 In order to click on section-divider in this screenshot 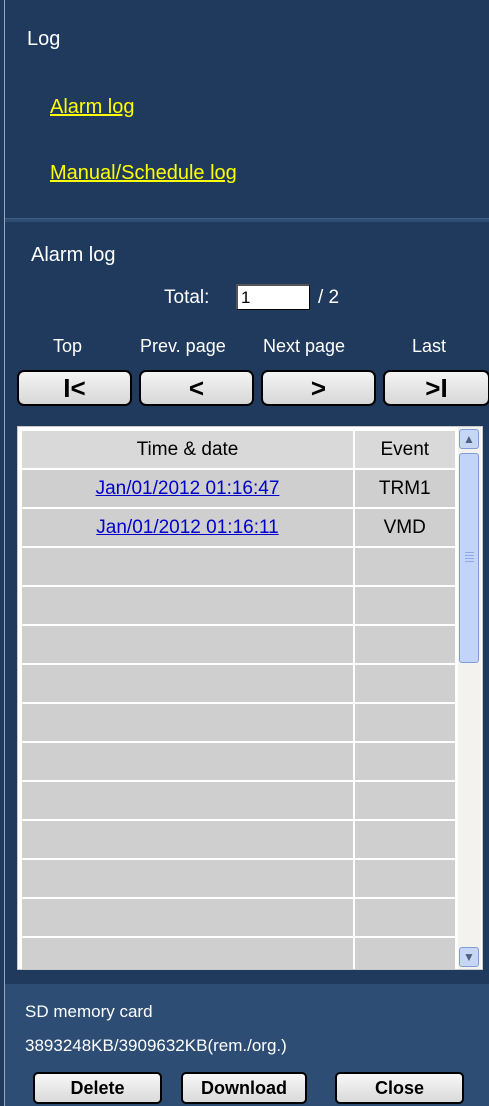, I will do `click(247, 220)`.